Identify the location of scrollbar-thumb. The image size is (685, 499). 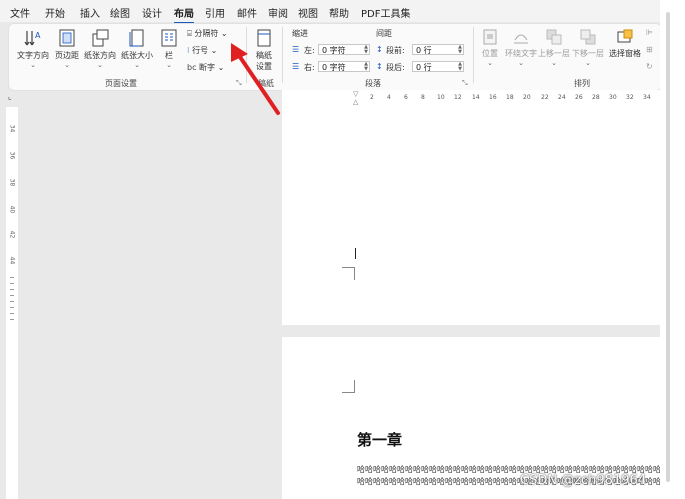
(668, 247).